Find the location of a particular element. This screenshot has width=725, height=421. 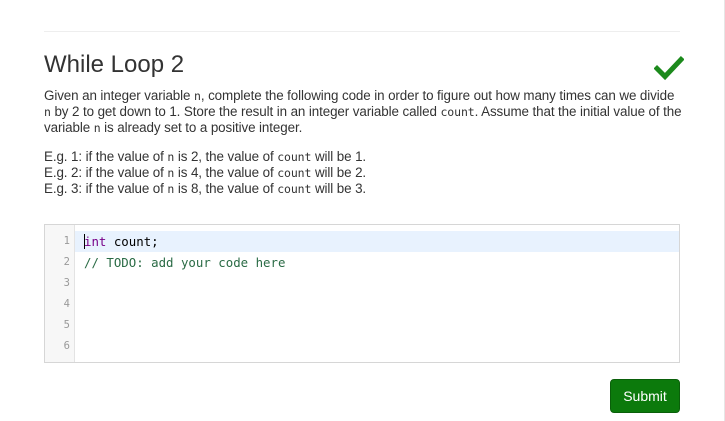

code-line-2: // TODO: add your code here is located at coordinates (184, 262).